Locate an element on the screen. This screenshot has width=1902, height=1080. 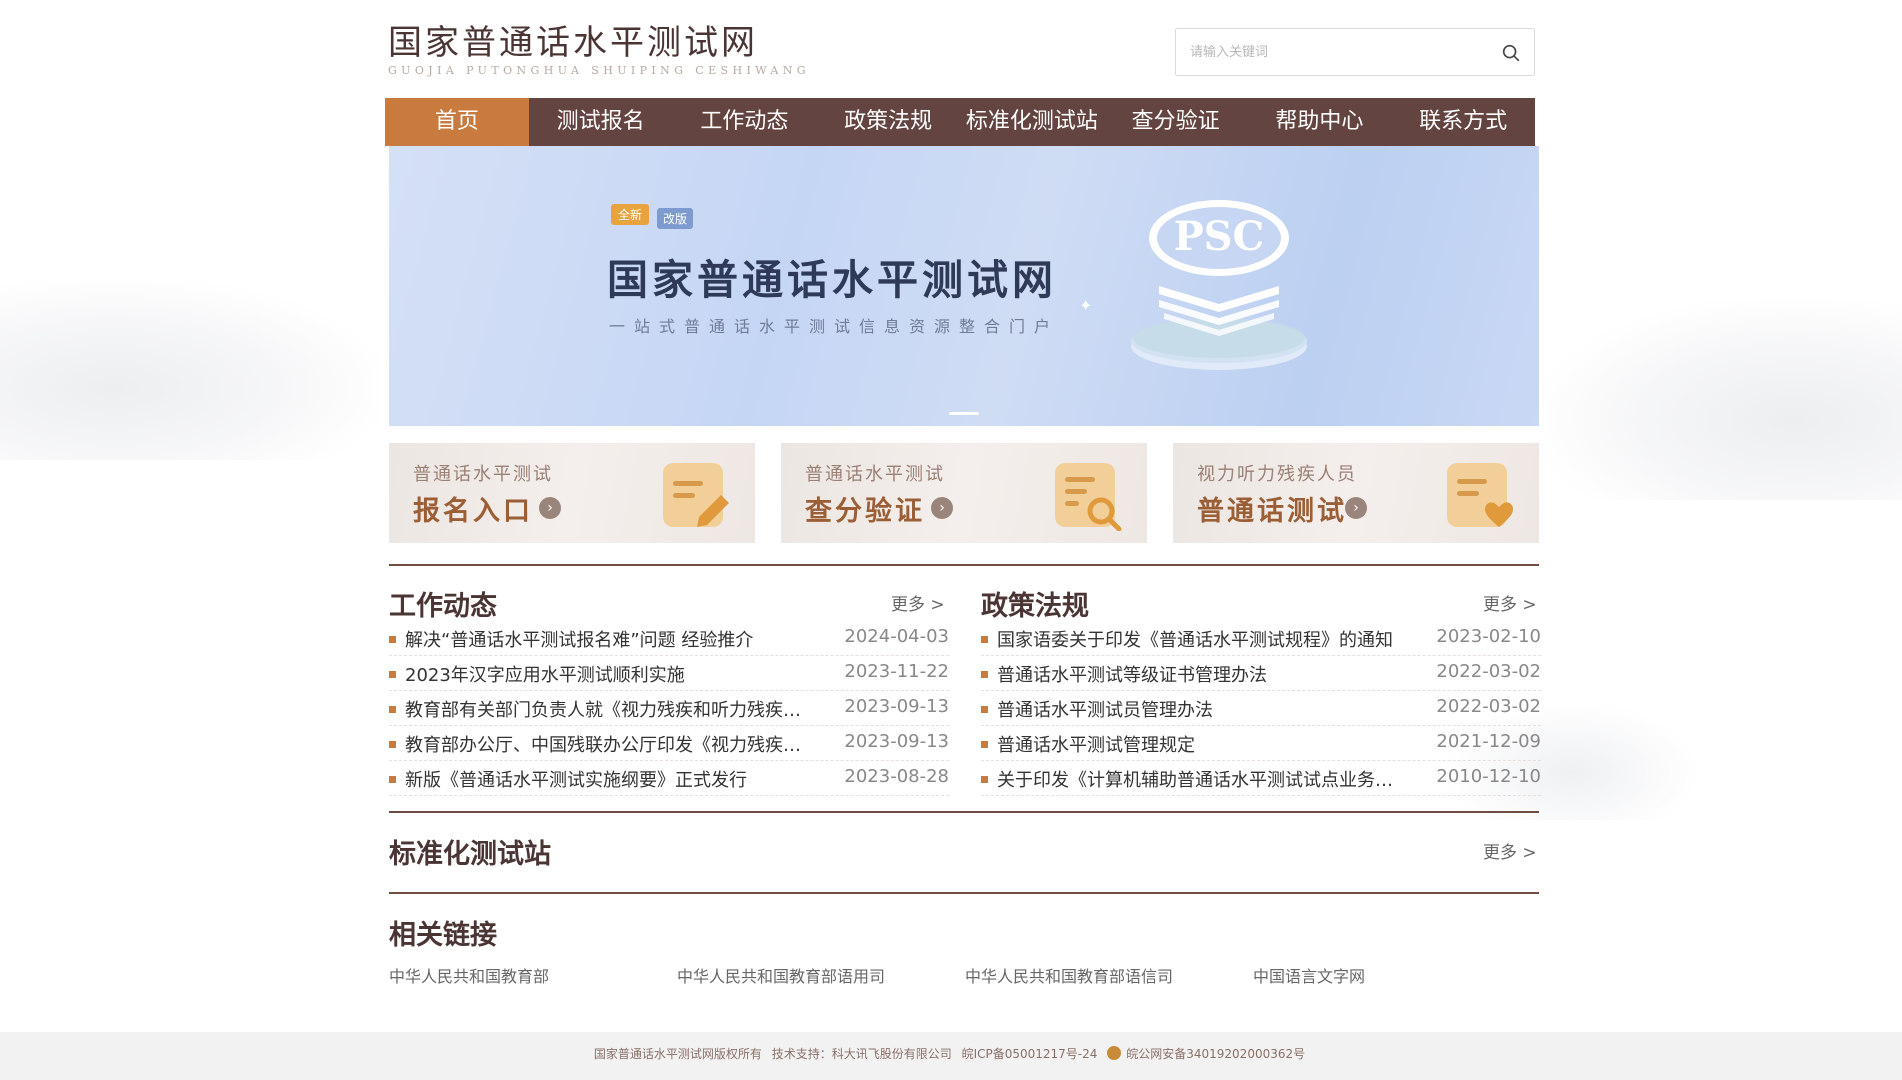
footer-police-record: 皖公网安备34019202000362号 is located at coordinates (1207, 1053).